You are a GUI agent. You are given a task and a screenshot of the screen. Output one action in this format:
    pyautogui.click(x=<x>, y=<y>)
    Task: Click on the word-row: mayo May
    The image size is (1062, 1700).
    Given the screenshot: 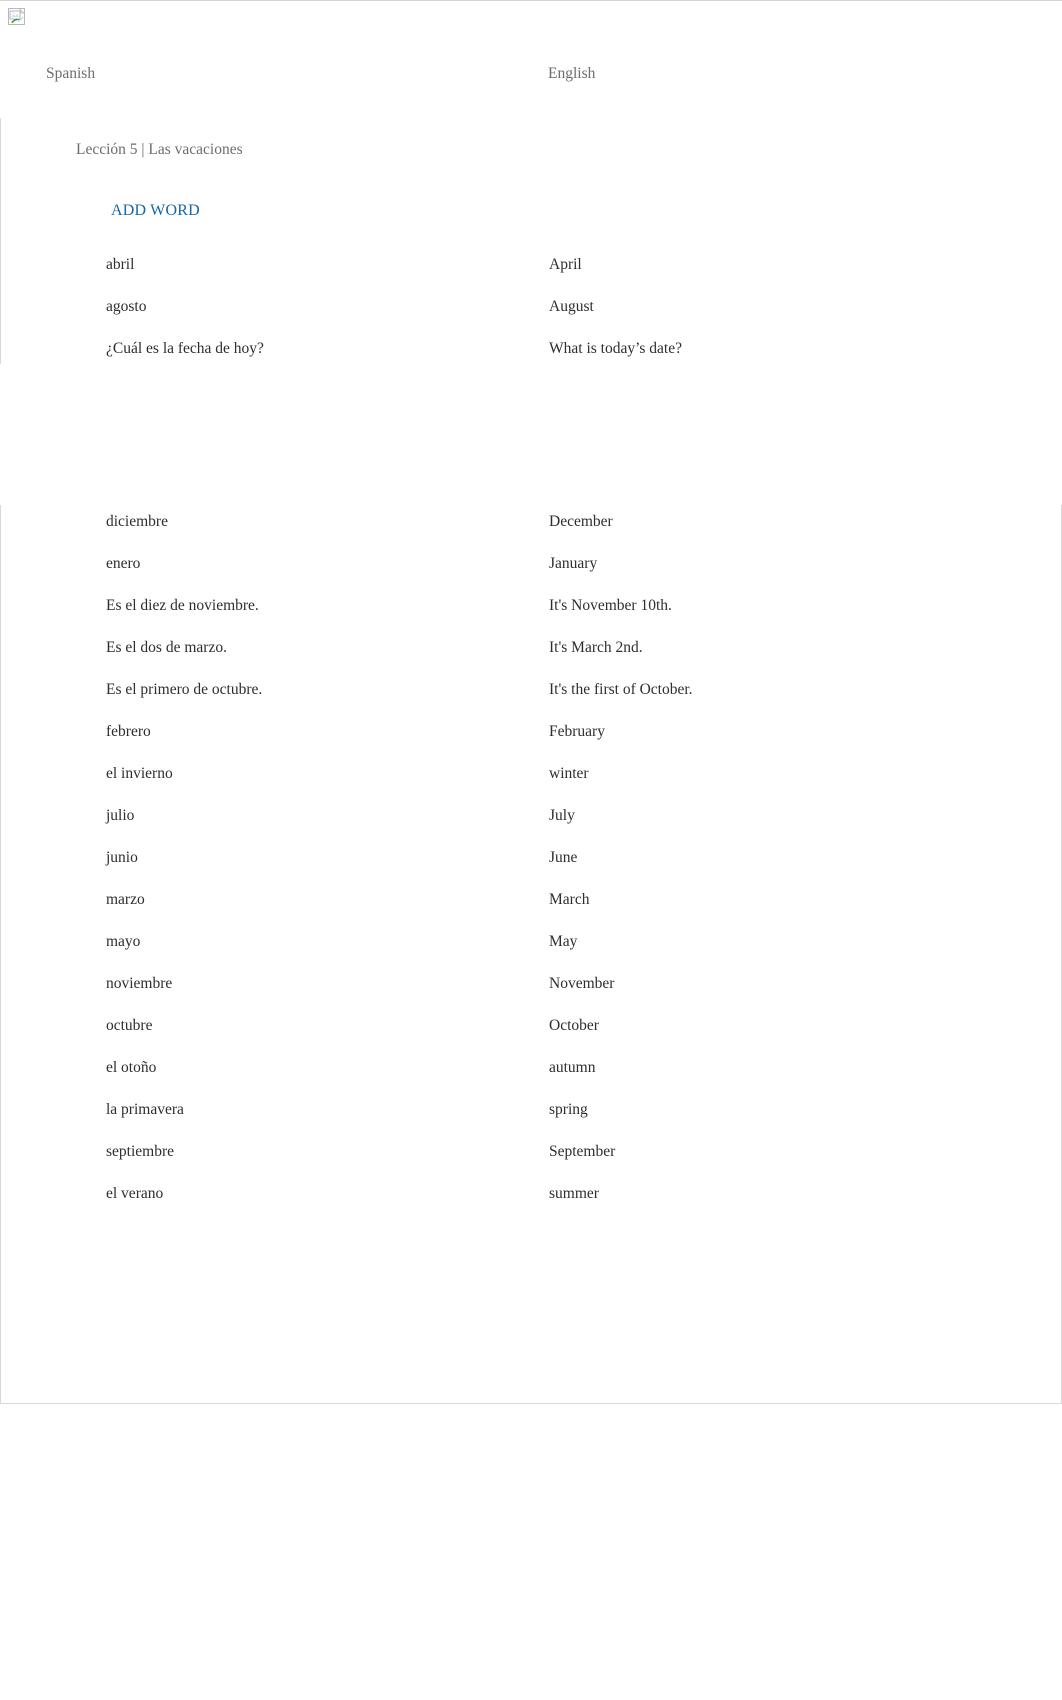 What is the action you would take?
    pyautogui.click(x=531, y=942)
    